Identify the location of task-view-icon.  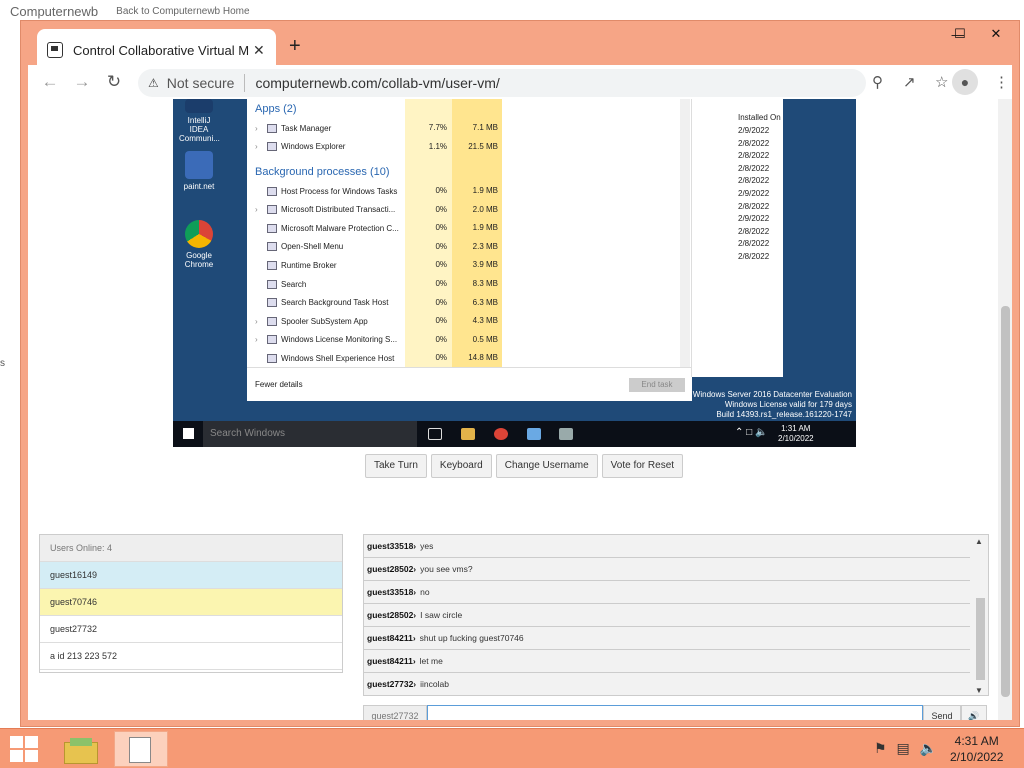
(435, 434).